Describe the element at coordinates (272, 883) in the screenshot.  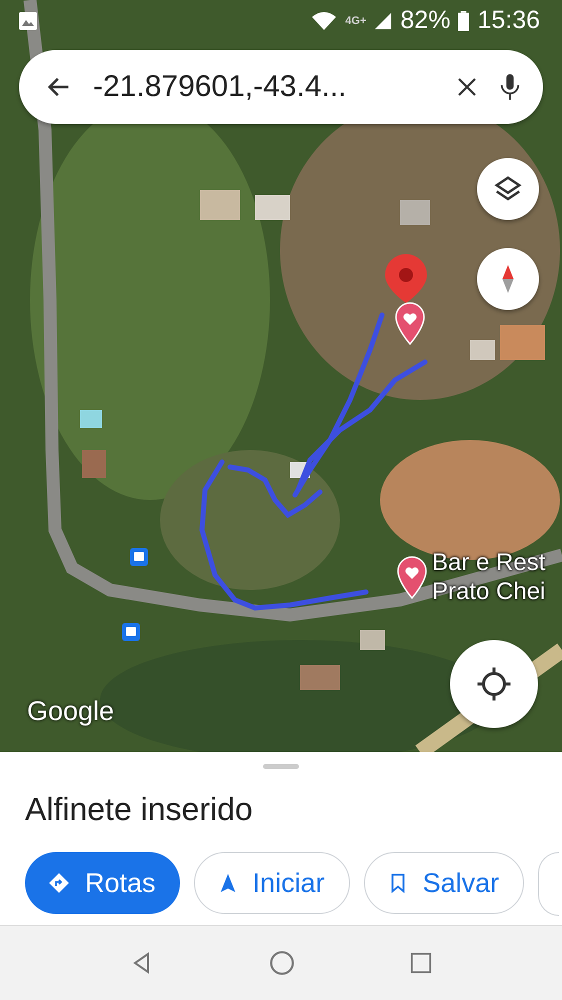
I see `action-chip: Iniciar` at that location.